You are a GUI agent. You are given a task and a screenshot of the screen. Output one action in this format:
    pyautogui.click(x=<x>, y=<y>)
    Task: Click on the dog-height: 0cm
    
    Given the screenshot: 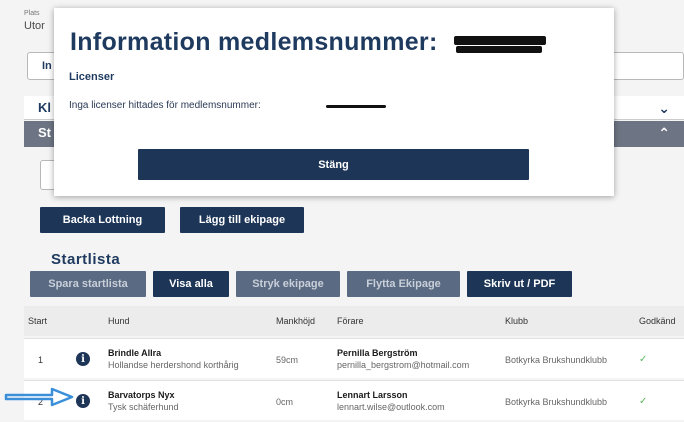 What is the action you would take?
    pyautogui.click(x=285, y=402)
    